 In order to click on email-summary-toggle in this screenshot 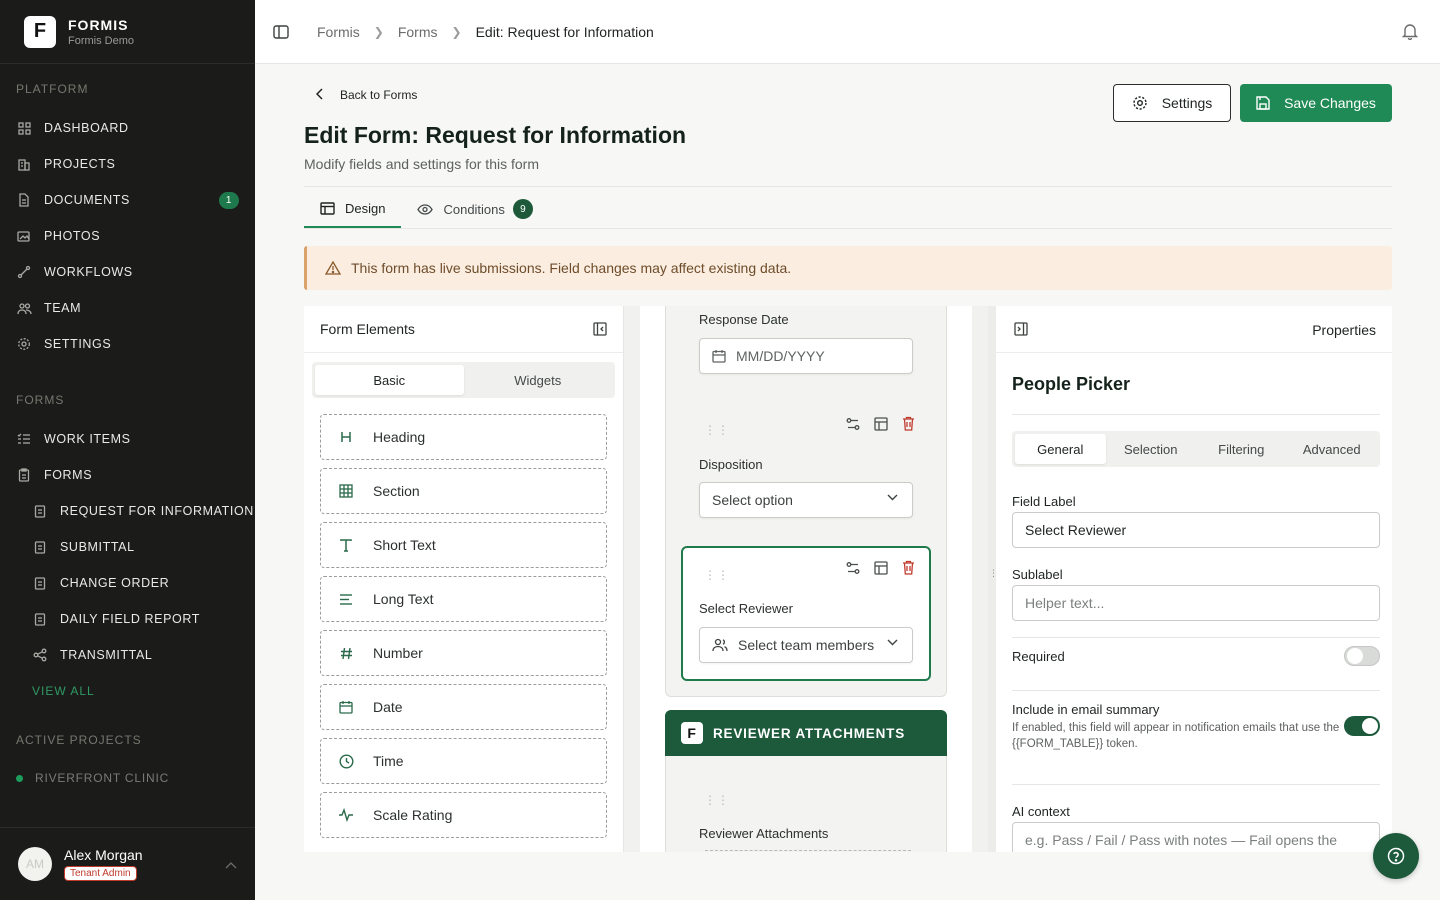, I will do `click(1362, 726)`.